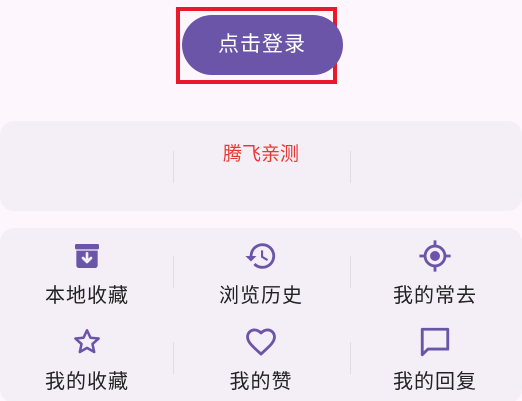  I want to click on menu-item-history: 浏览历史, so click(261, 271).